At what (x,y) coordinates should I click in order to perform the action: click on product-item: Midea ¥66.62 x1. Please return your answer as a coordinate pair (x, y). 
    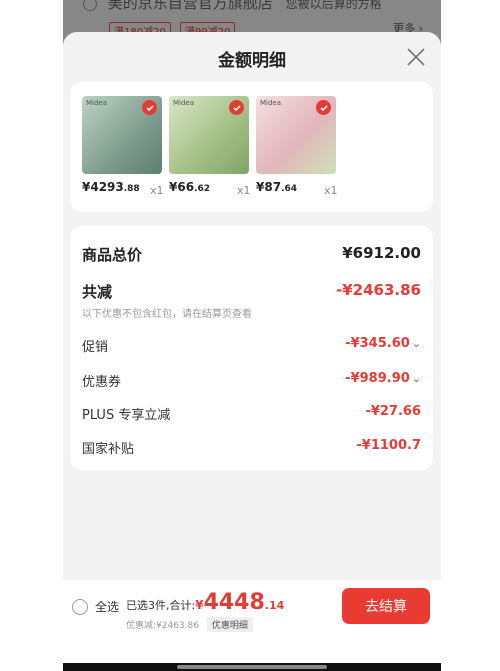
    Looking at the image, I should click on (211, 146).